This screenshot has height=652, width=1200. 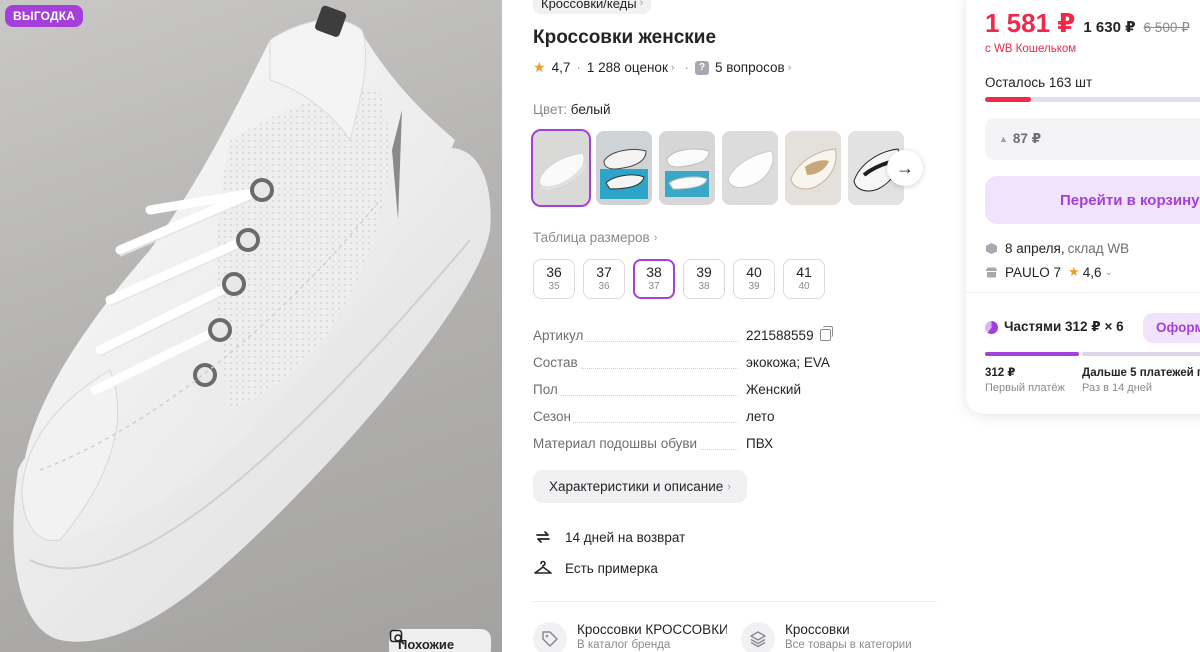 What do you see at coordinates (1141, 373) in the screenshot?
I see `next-payments-text: Дальше 5 платежей по 312 ₽` at bounding box center [1141, 373].